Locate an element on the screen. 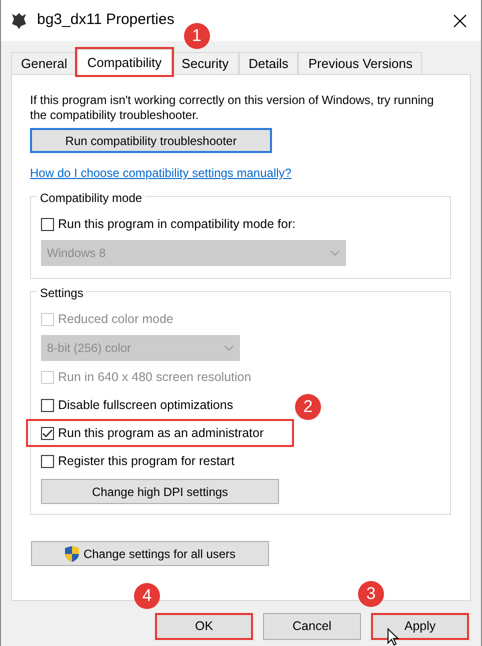 The image size is (482, 646). dropdown: Windows 8 is located at coordinates (193, 253).